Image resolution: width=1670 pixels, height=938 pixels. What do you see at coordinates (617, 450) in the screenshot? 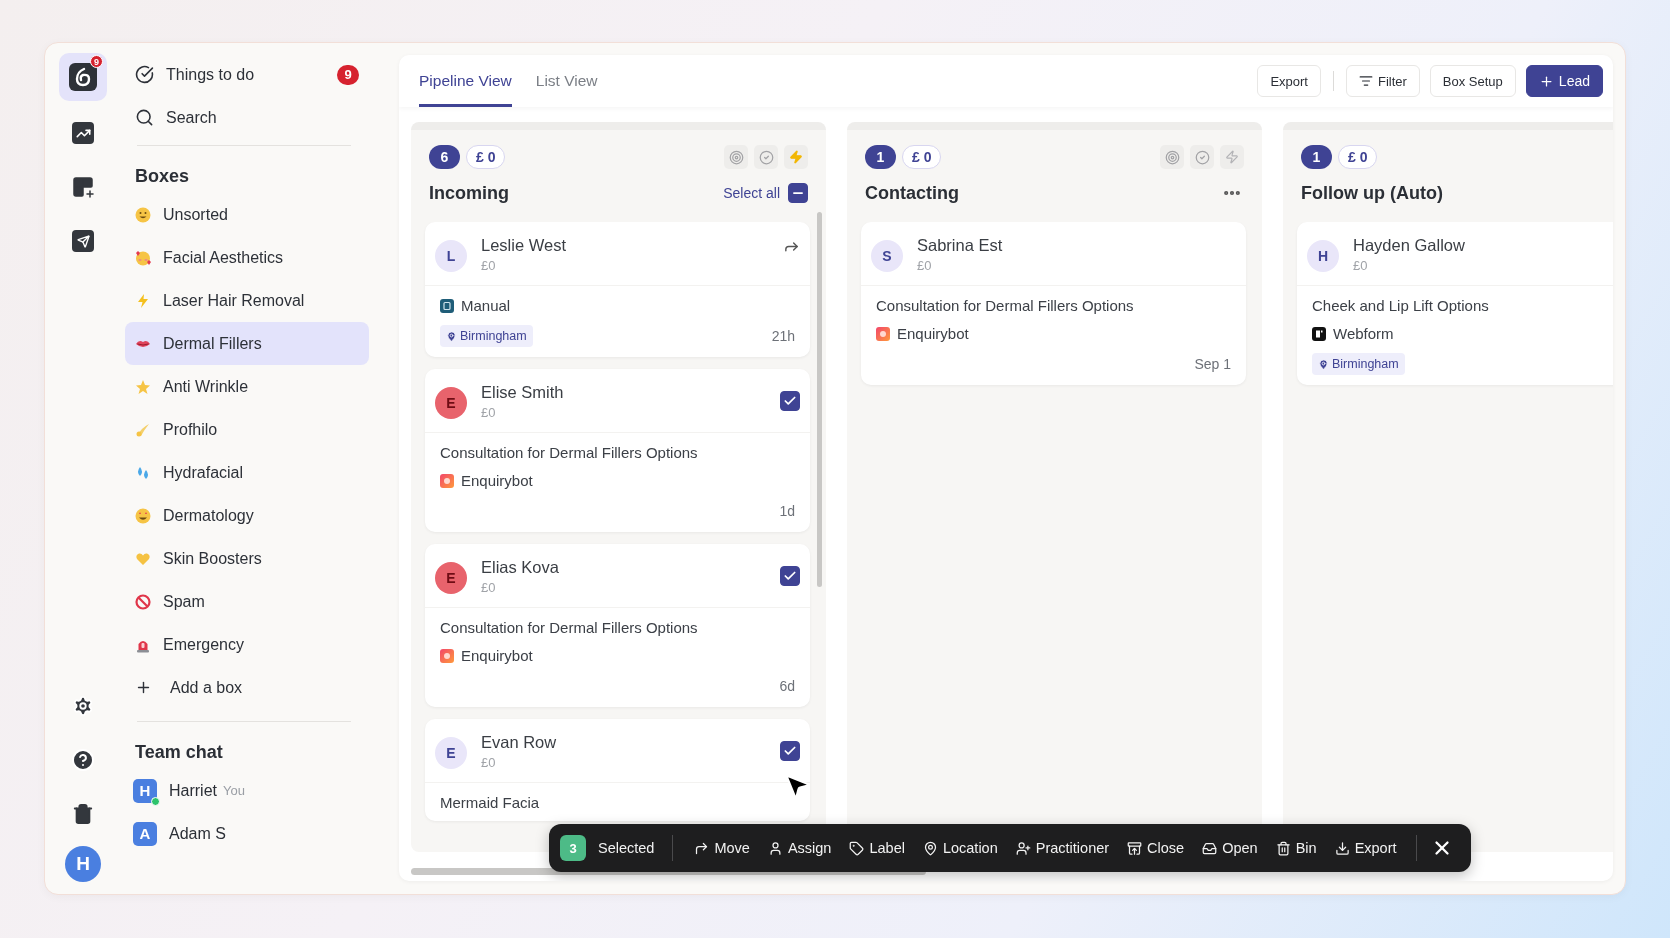
I see `lead-card: E Elise Smith £0 Consultation for Dermal Fillers Options Enquirybot 1d` at bounding box center [617, 450].